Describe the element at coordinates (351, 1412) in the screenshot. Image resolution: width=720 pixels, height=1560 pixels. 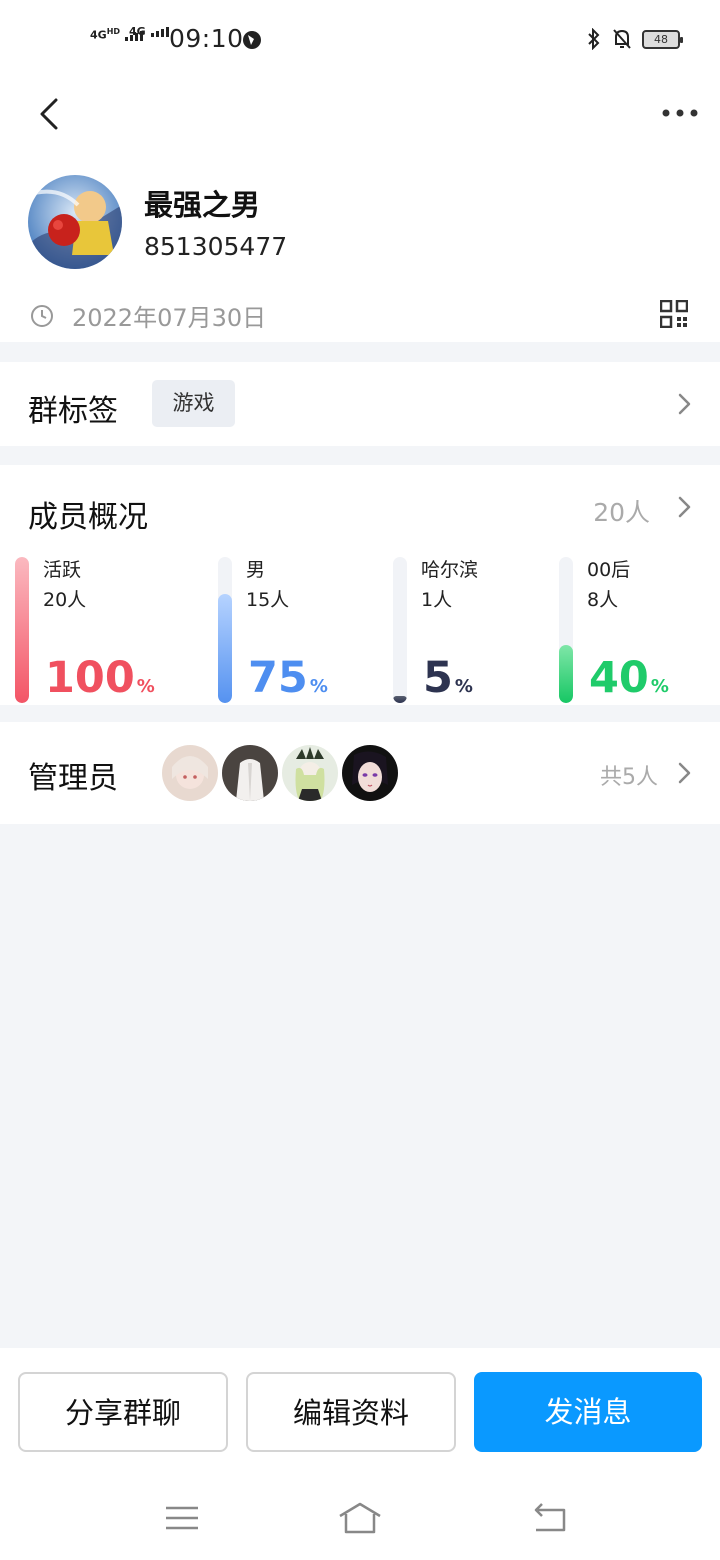
I see `edit-profile-button: 编辑资料` at that location.